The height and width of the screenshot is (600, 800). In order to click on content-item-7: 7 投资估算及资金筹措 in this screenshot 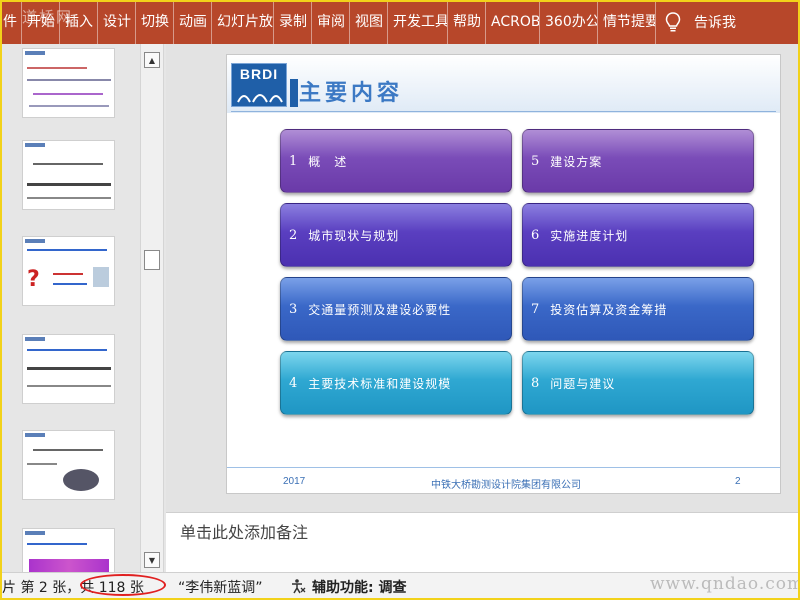, I will do `click(638, 309)`.